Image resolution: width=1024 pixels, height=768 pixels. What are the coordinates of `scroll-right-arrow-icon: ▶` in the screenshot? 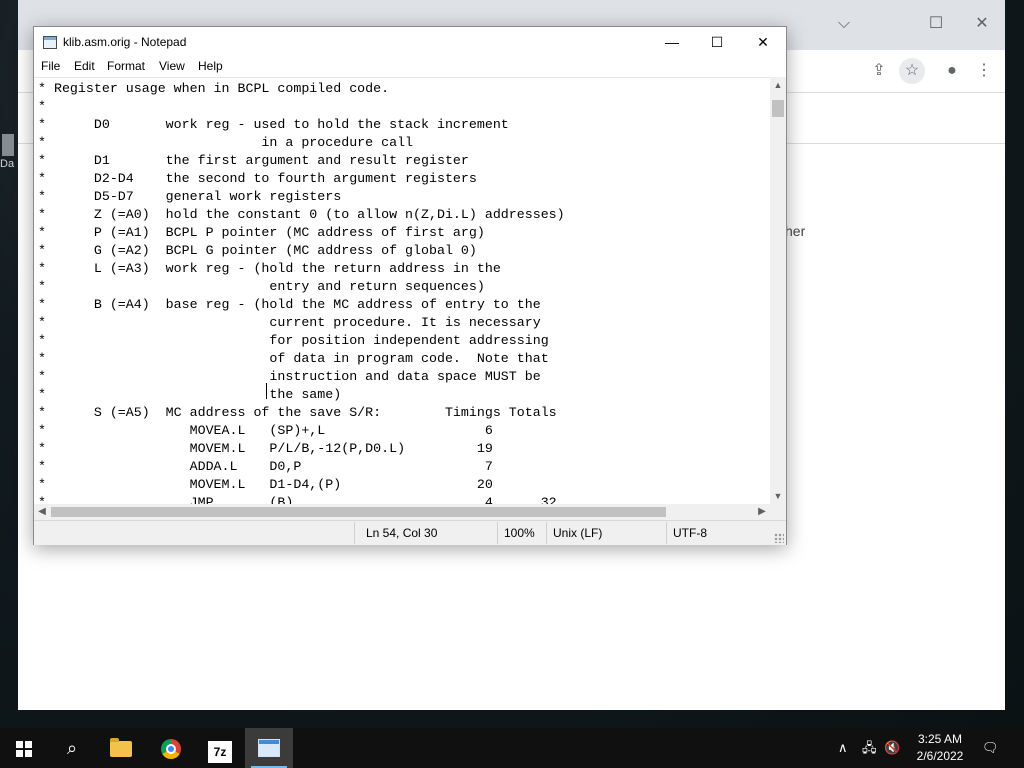 It's located at (762, 512).